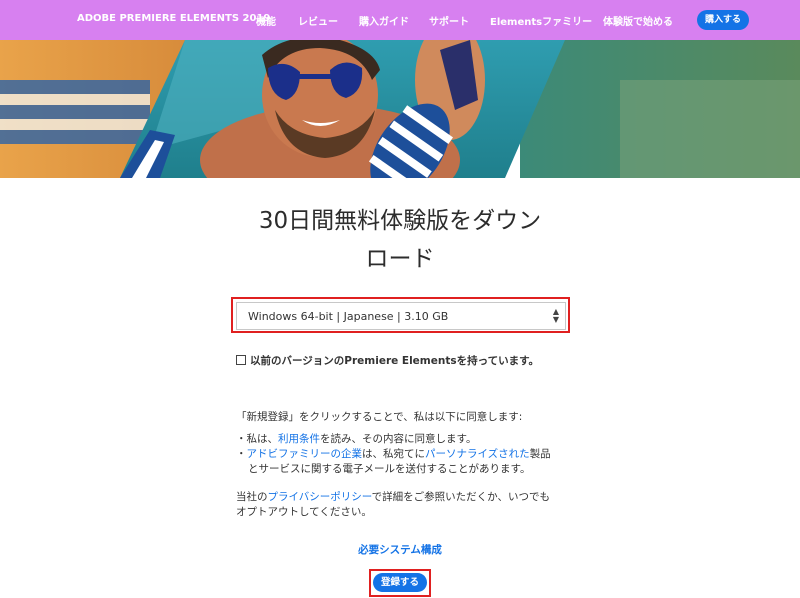 The image size is (800, 598). I want to click on legal-text: を読み、その内容に同意します。, so click(398, 439).